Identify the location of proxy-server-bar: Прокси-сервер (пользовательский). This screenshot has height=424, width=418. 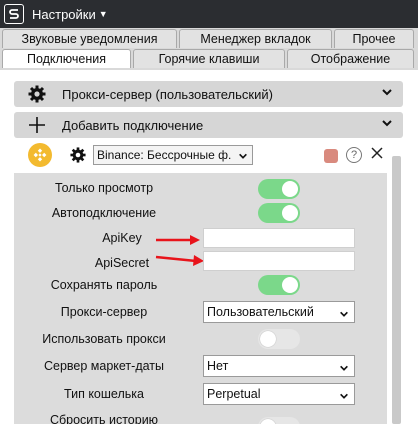
(208, 94).